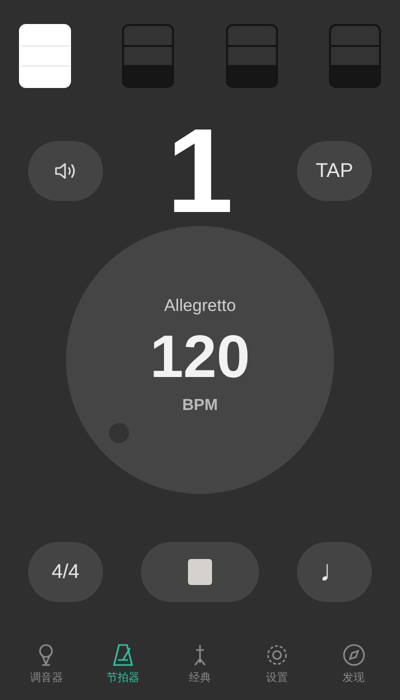 The height and width of the screenshot is (700, 400). What do you see at coordinates (65, 572) in the screenshot?
I see `time-signature-button: 4/4` at bounding box center [65, 572].